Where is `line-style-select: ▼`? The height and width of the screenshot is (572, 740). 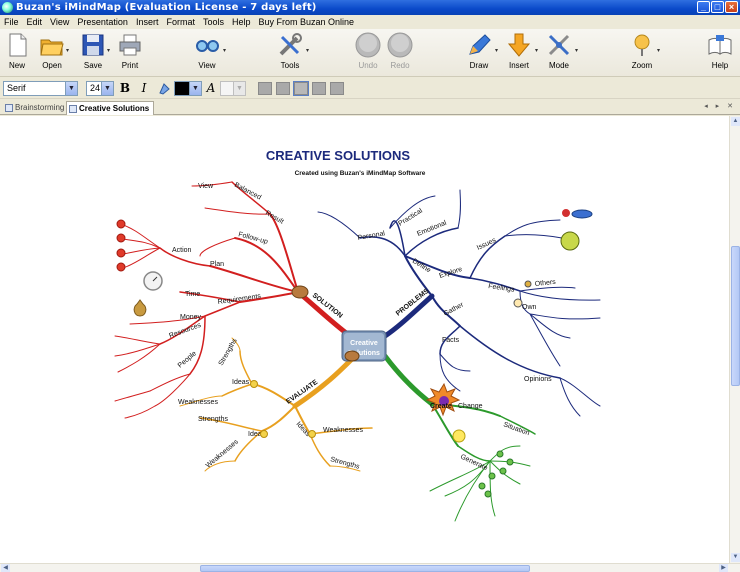
line-style-select: ▼ is located at coordinates (233, 88).